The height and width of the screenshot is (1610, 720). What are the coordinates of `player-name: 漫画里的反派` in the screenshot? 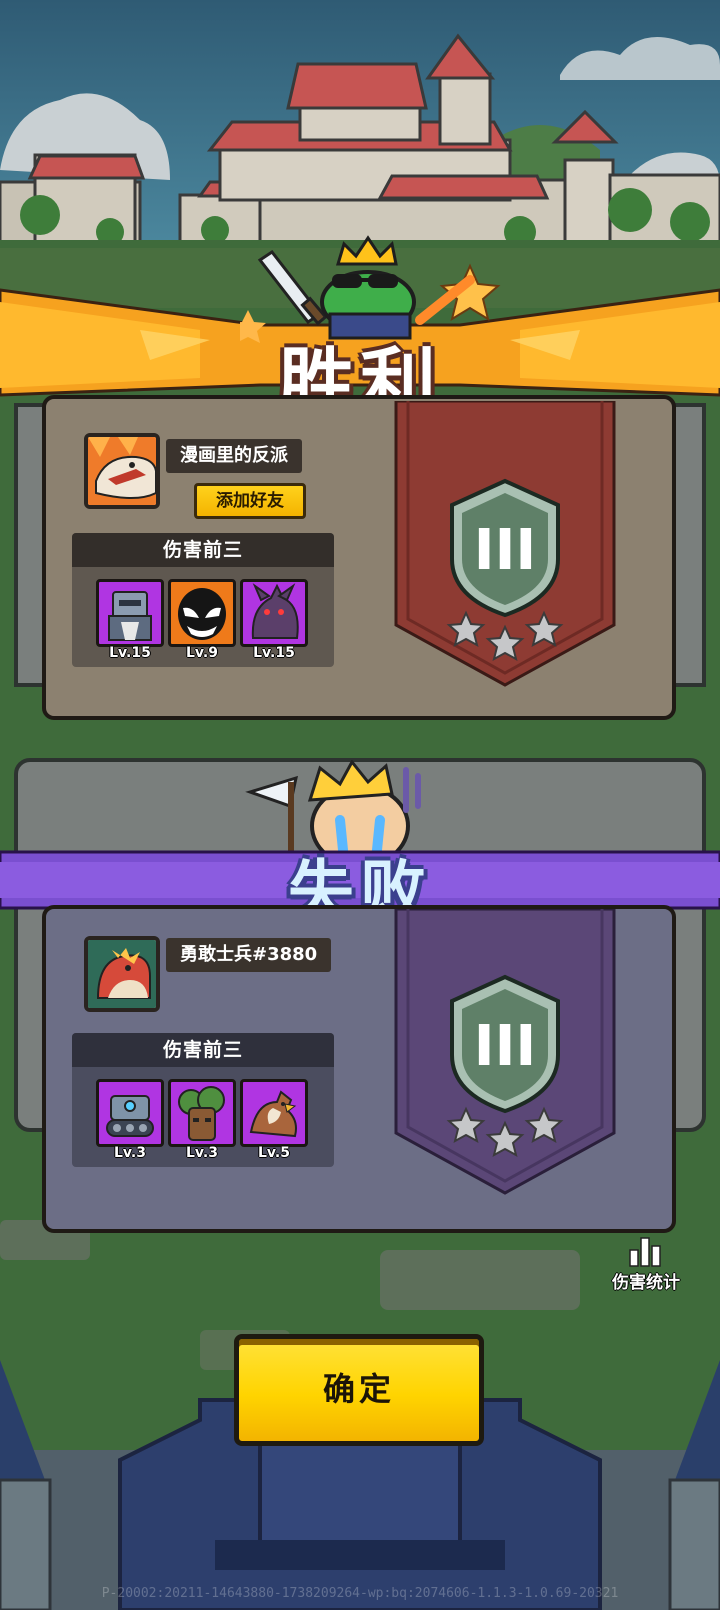 It's located at (234, 456).